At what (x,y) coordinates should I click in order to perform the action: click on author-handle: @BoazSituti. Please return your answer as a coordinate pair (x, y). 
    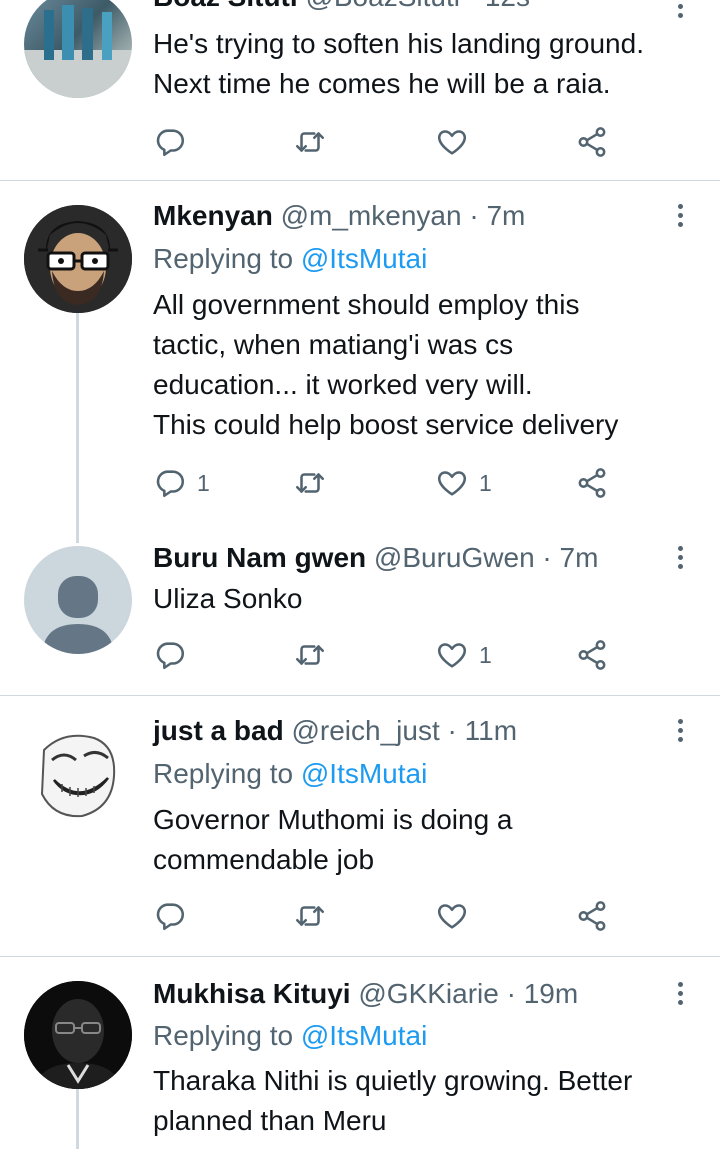
    Looking at the image, I should click on (382, 6).